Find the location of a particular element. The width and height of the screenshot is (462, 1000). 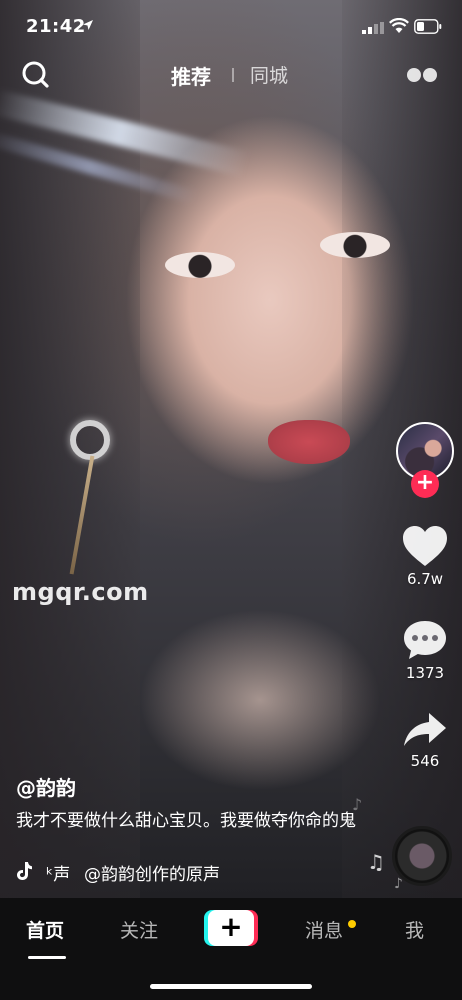

location-arrow-icon is located at coordinates (88, 25).